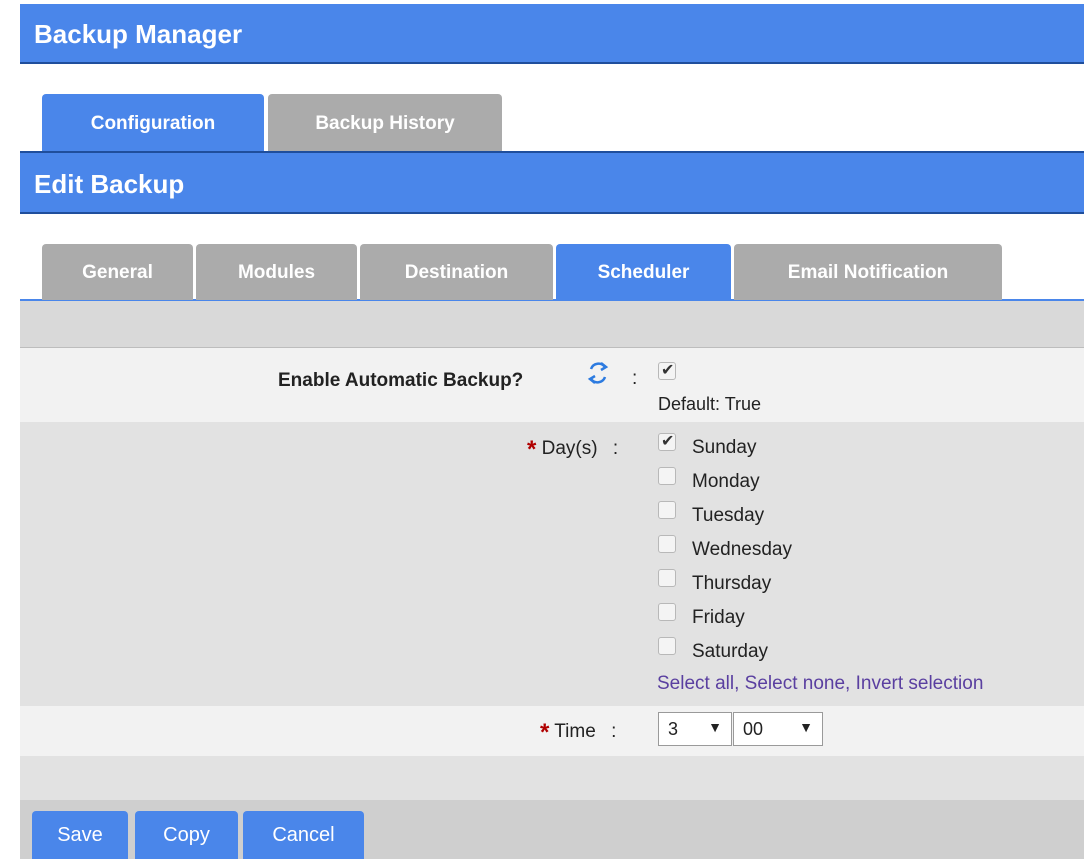 The width and height of the screenshot is (1084, 859). I want to click on day-label-sunday: Sunday, so click(724, 447).